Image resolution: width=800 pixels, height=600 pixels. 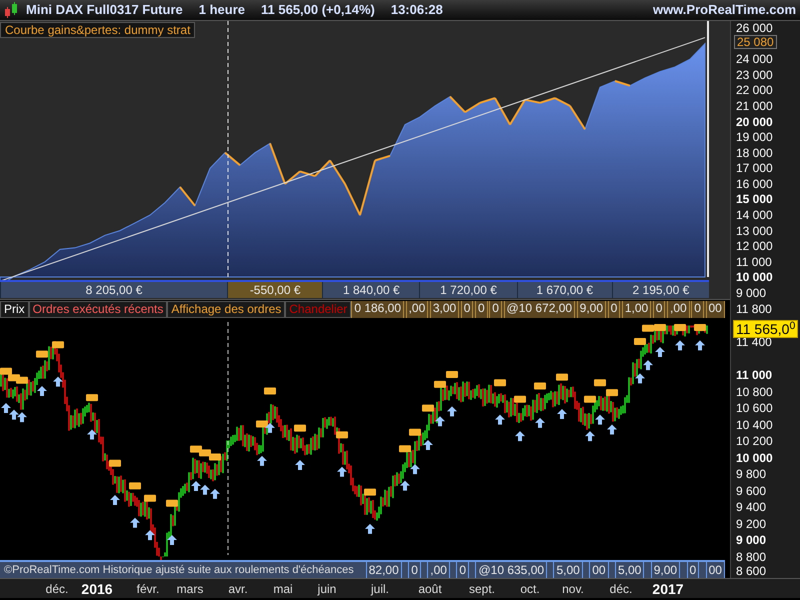 What do you see at coordinates (668, 589) in the screenshot?
I see `axis-label: 2017` at bounding box center [668, 589].